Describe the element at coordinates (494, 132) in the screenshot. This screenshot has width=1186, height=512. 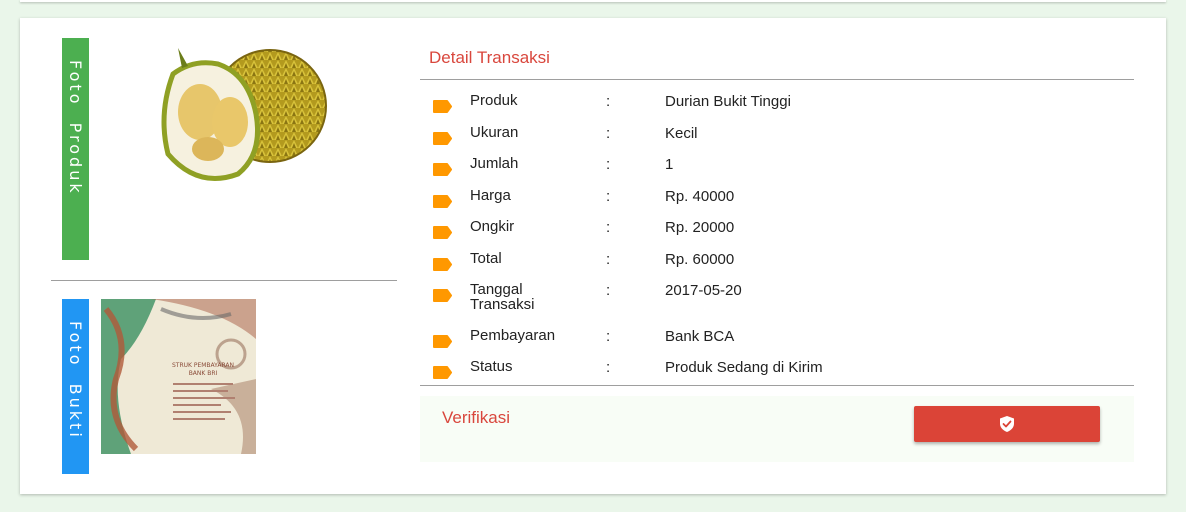
I see `detail-label: Ukuran` at that location.